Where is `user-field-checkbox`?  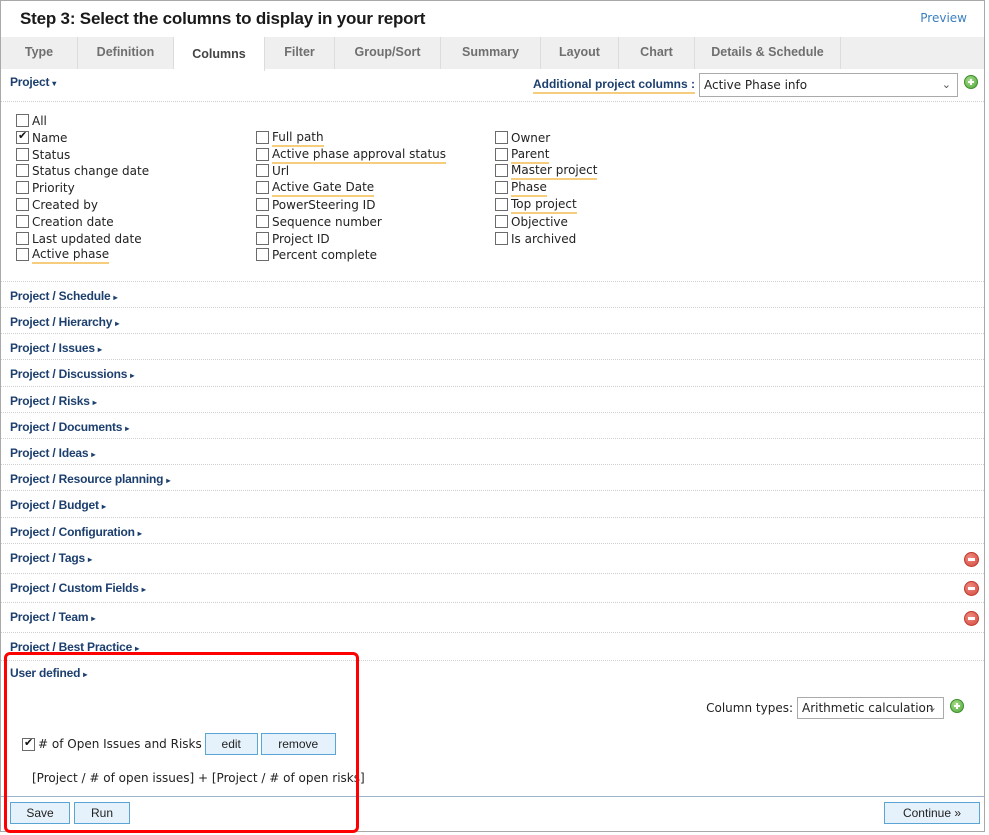
user-field-checkbox is located at coordinates (28, 743).